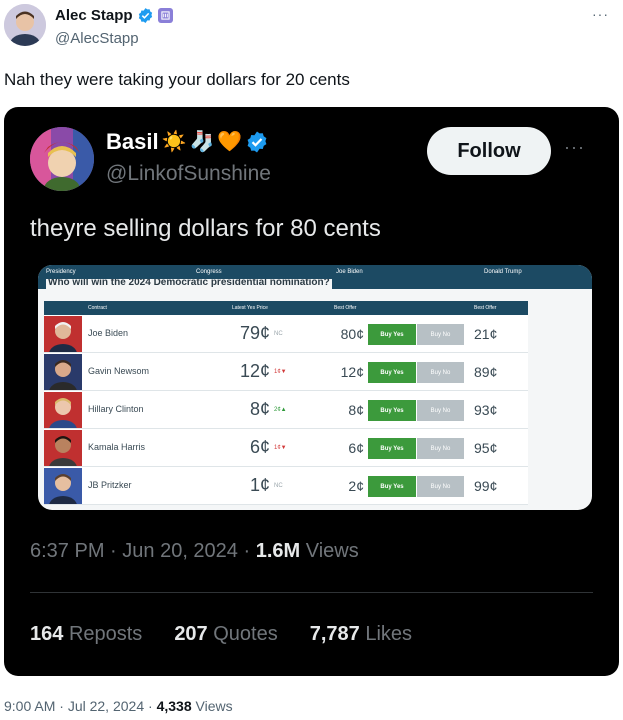 Image resolution: width=623 pixels, height=720 pixels. What do you see at coordinates (47, 634) in the screenshot?
I see `reposts-count: 164` at bounding box center [47, 634].